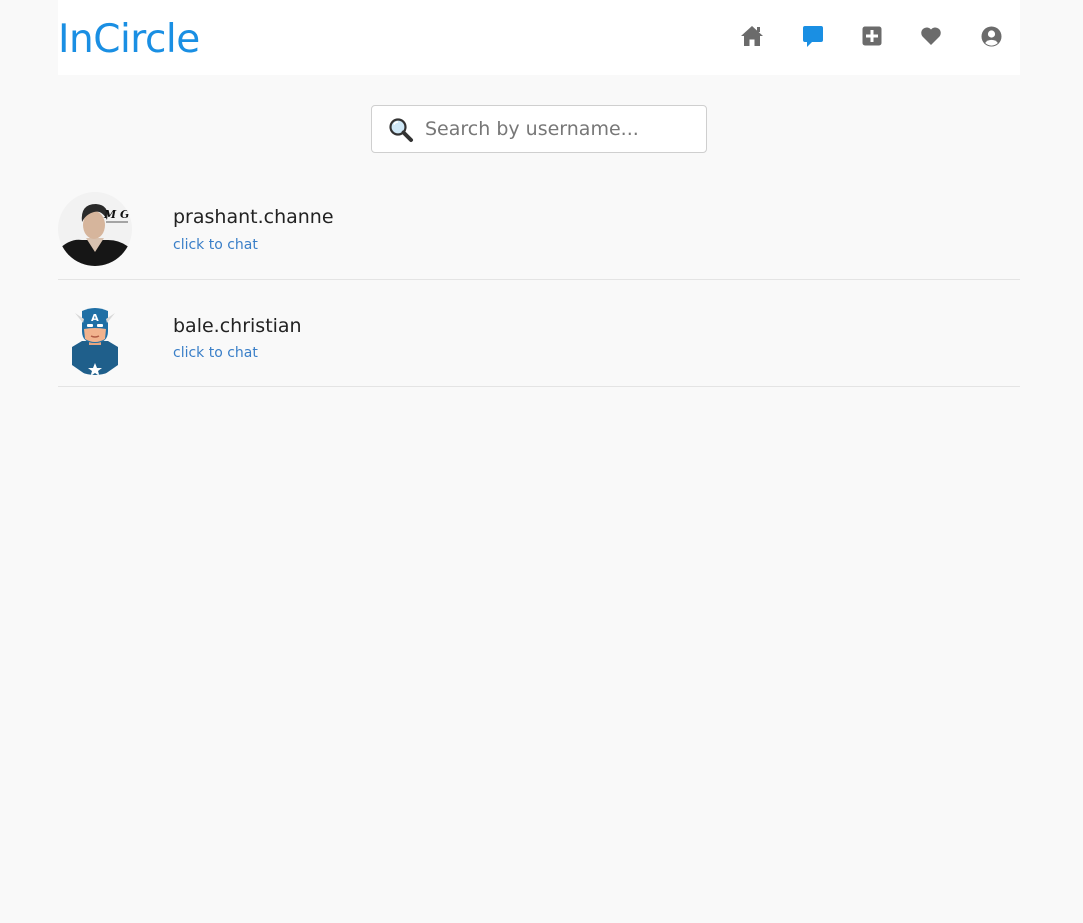 This screenshot has width=1083, height=923. I want to click on svg-text: A, so click(95, 318).